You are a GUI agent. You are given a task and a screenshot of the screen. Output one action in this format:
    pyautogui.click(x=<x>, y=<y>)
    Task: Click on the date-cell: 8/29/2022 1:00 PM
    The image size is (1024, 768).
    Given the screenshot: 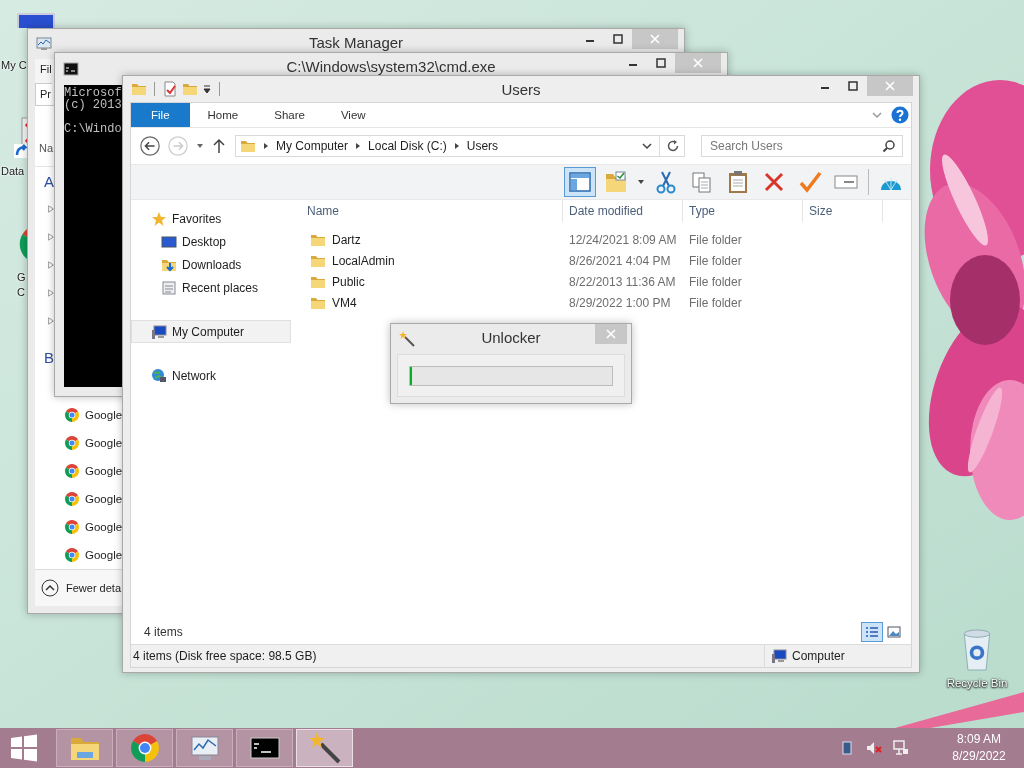 What is the action you would take?
    pyautogui.click(x=620, y=302)
    